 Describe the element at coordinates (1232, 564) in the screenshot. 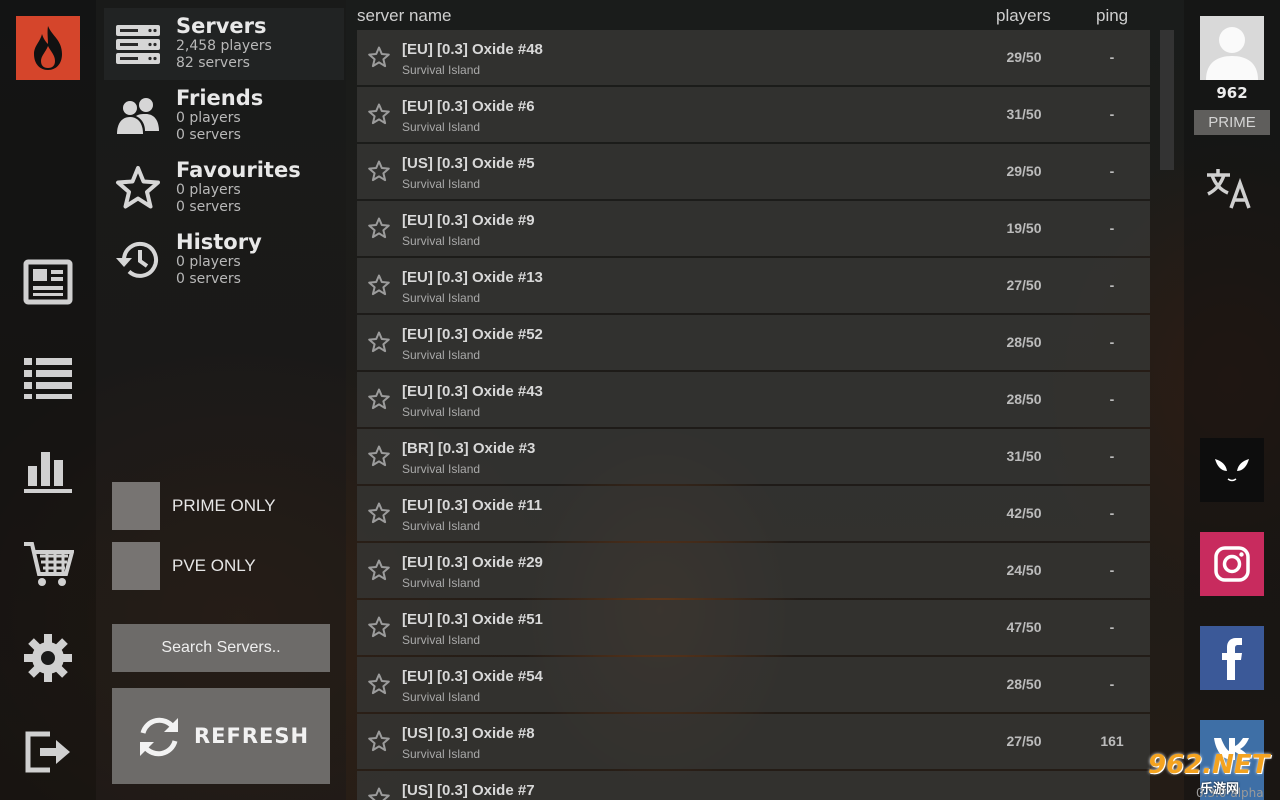

I see `instagram-icon` at that location.